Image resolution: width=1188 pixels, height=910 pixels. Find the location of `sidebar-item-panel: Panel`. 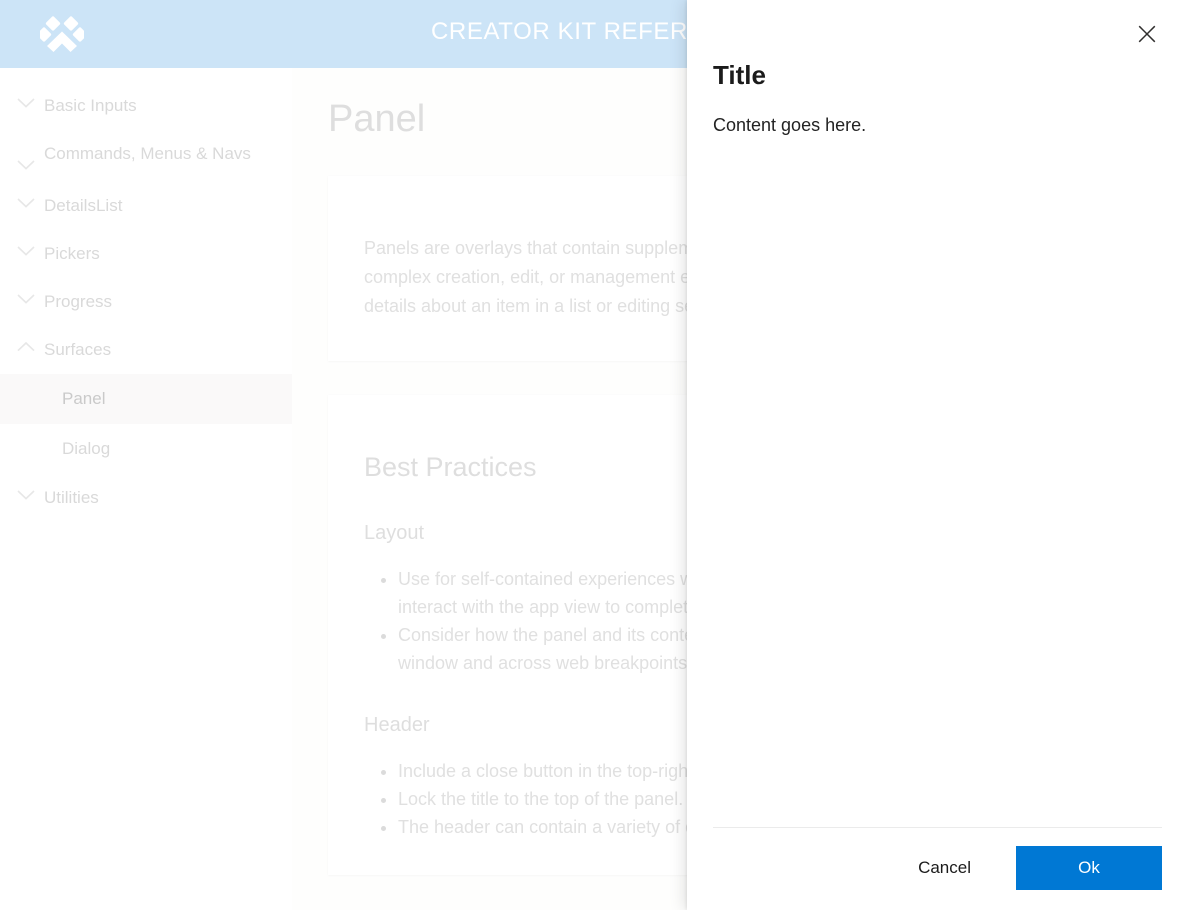

sidebar-item-panel: Panel is located at coordinates (146, 399).